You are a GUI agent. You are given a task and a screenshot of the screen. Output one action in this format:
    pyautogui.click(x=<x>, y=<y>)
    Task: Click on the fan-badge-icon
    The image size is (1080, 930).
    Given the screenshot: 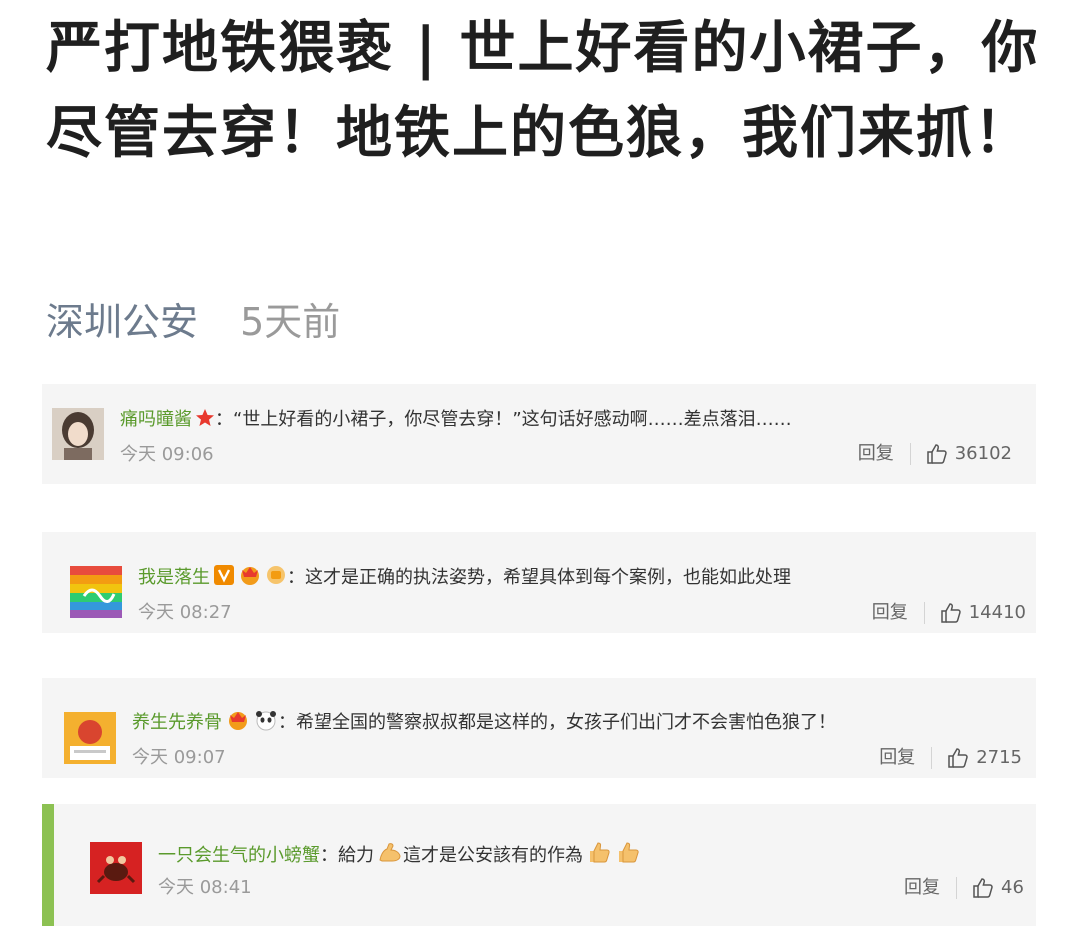 What is the action you would take?
    pyautogui.click(x=276, y=579)
    